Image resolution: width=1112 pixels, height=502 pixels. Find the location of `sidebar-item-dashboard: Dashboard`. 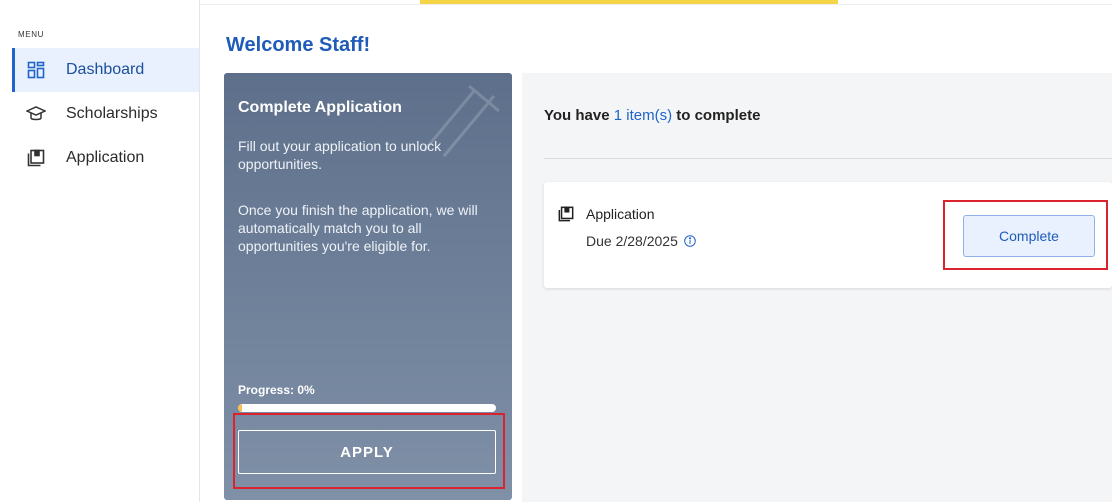

sidebar-item-dashboard: Dashboard is located at coordinates (105, 70).